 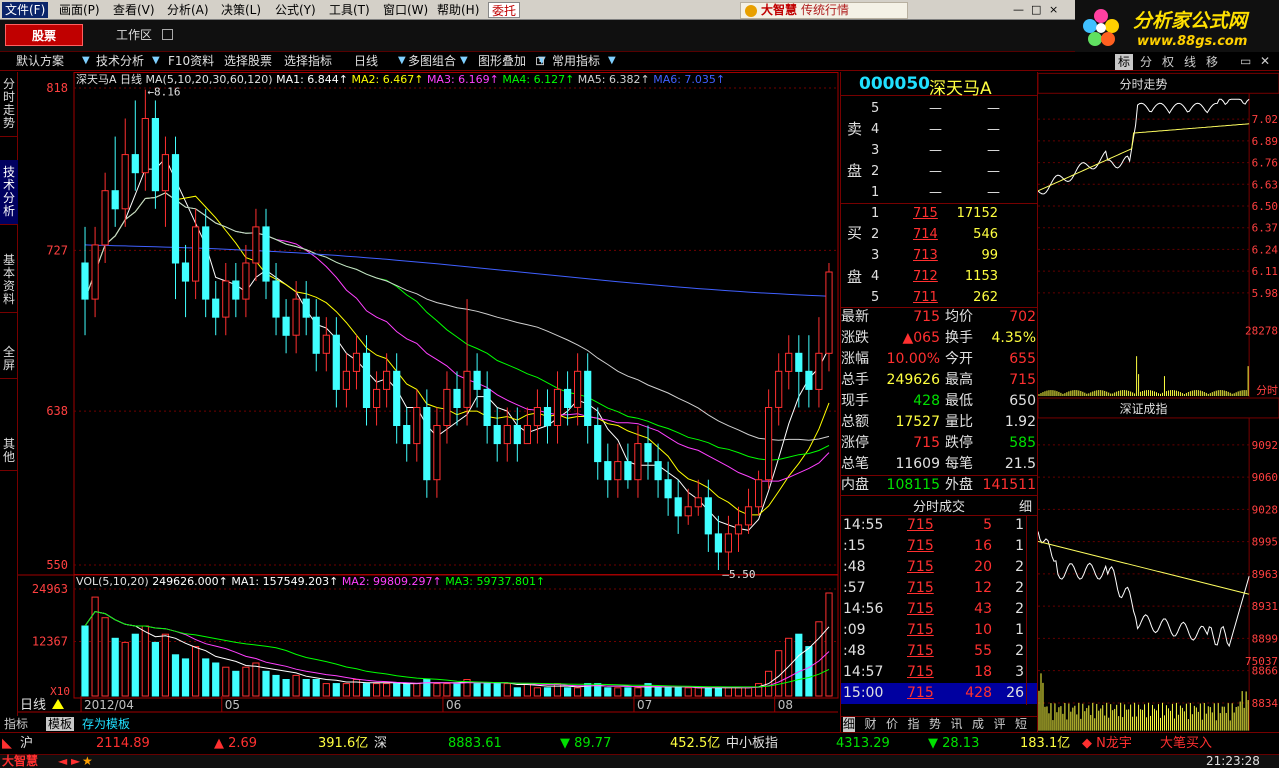 I want to click on buy-row: 1 715 17152, so click(x=939, y=213).